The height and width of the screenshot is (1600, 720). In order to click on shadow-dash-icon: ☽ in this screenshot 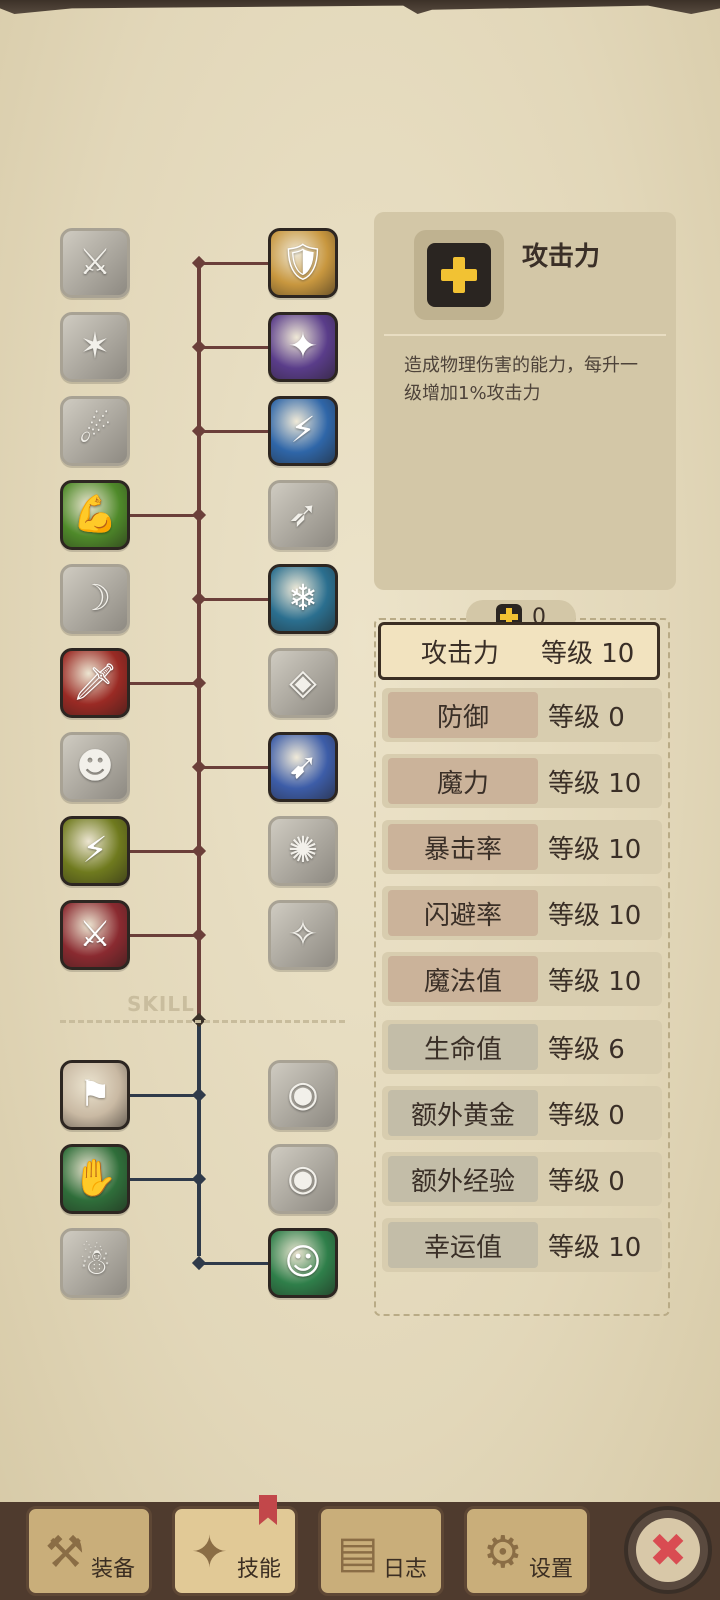, I will do `click(95, 599)`.